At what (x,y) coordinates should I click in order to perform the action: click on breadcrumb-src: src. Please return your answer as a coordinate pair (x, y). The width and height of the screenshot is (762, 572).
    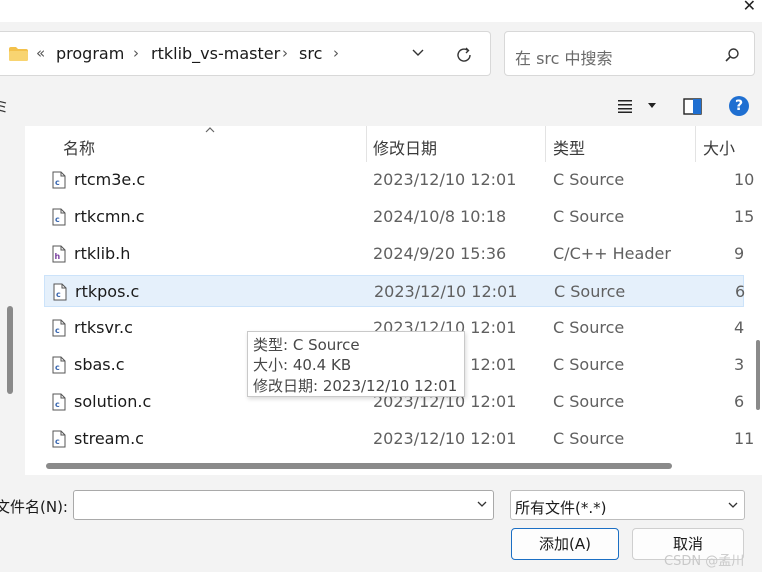
    Looking at the image, I should click on (310, 53).